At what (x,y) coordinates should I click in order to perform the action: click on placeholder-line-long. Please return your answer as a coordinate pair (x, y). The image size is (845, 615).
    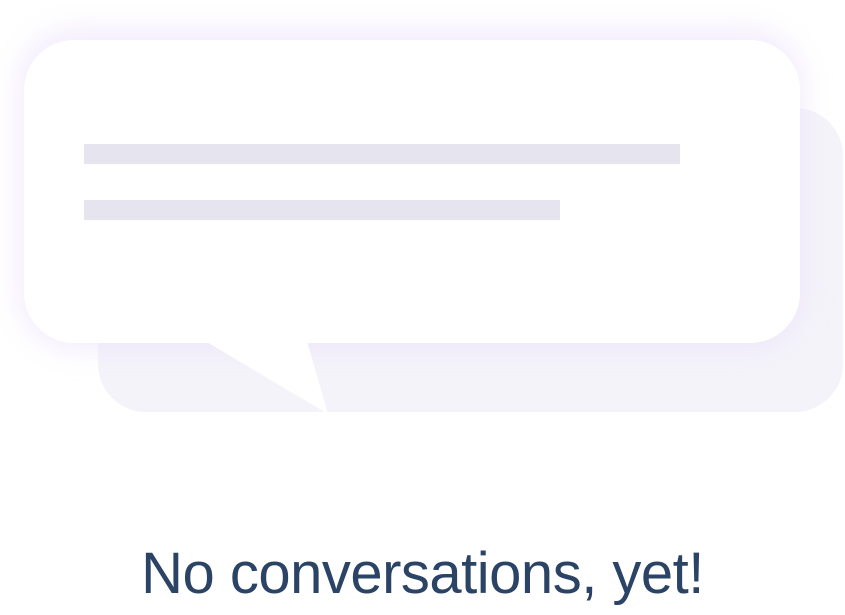
    Looking at the image, I should click on (382, 154).